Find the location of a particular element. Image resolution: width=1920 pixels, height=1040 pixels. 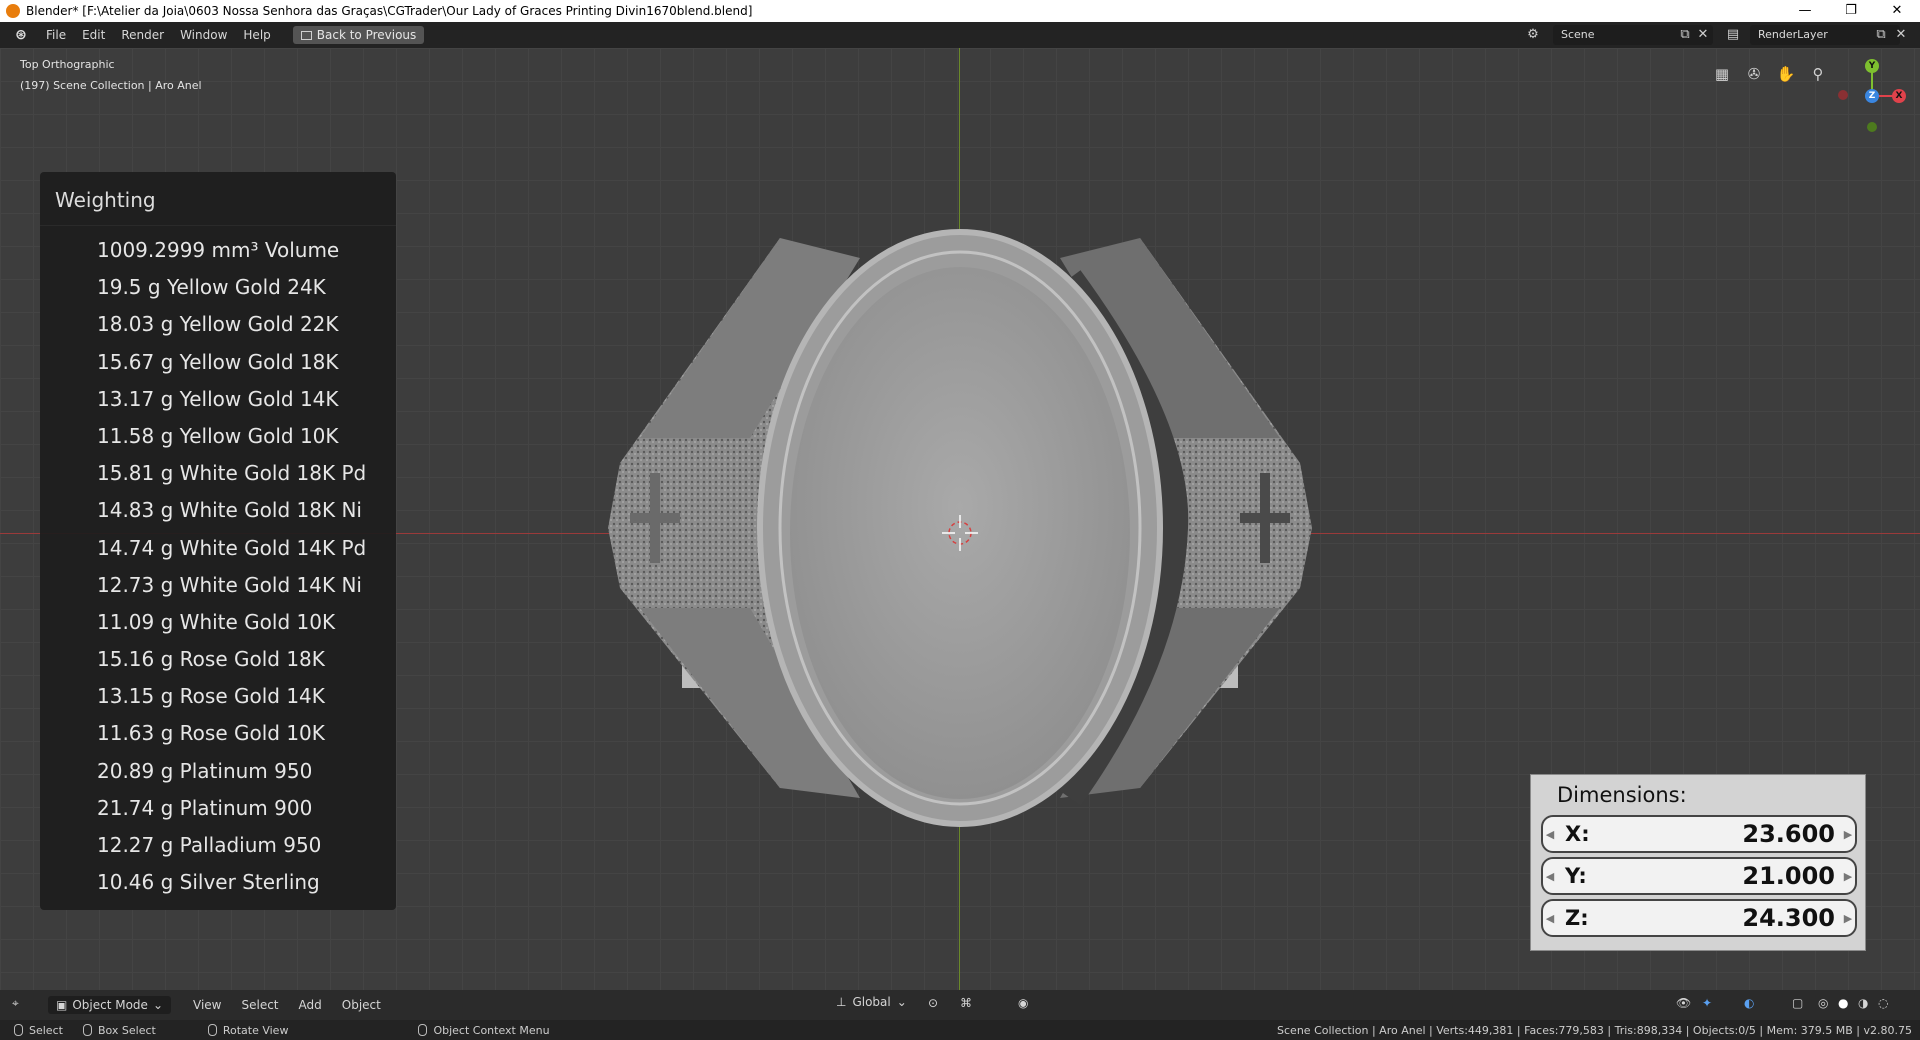

scene-selector-icon: ⚙ is located at coordinates (1533, 35).